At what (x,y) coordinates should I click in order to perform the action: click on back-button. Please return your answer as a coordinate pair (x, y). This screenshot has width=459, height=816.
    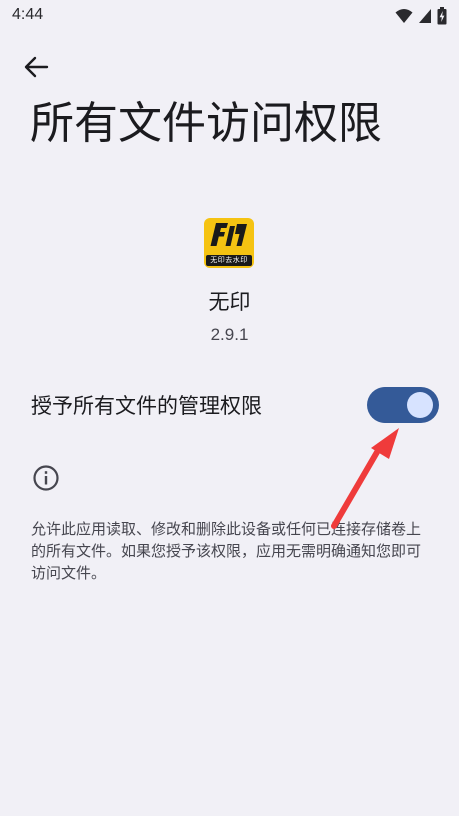
    Looking at the image, I should click on (36, 67).